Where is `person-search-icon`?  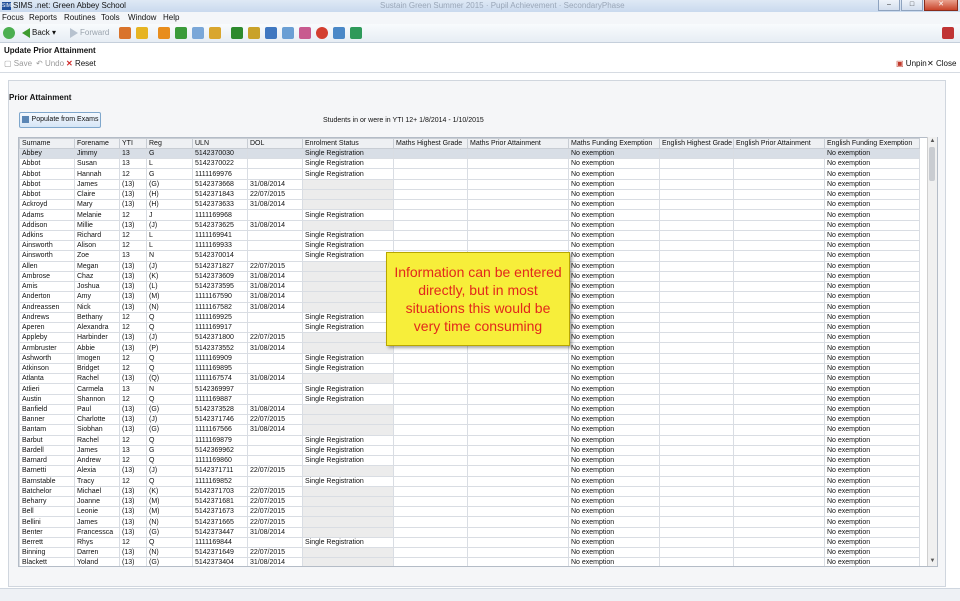 person-search-icon is located at coordinates (142, 33).